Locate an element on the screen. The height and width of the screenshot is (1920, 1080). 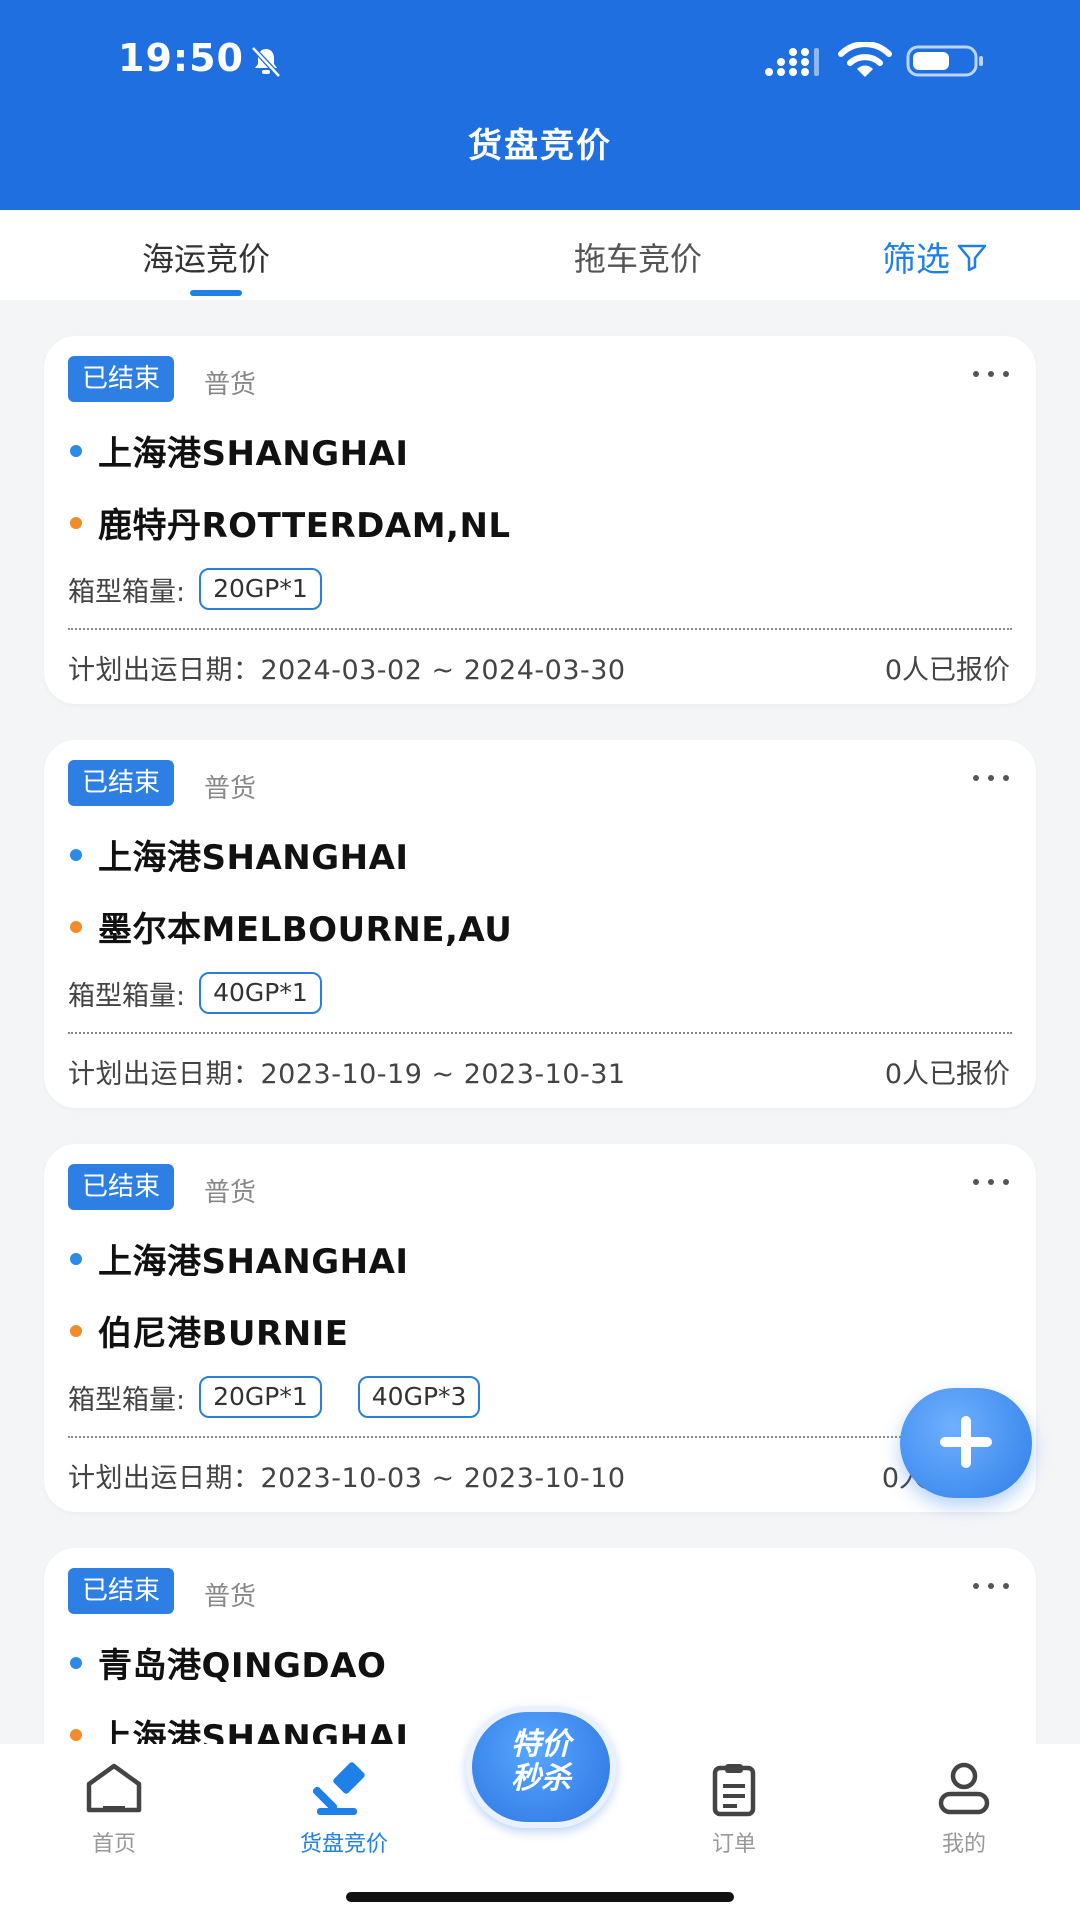
container-row: 箱型箱量: 20GP*1 40GP*3 is located at coordinates (292, 1397).